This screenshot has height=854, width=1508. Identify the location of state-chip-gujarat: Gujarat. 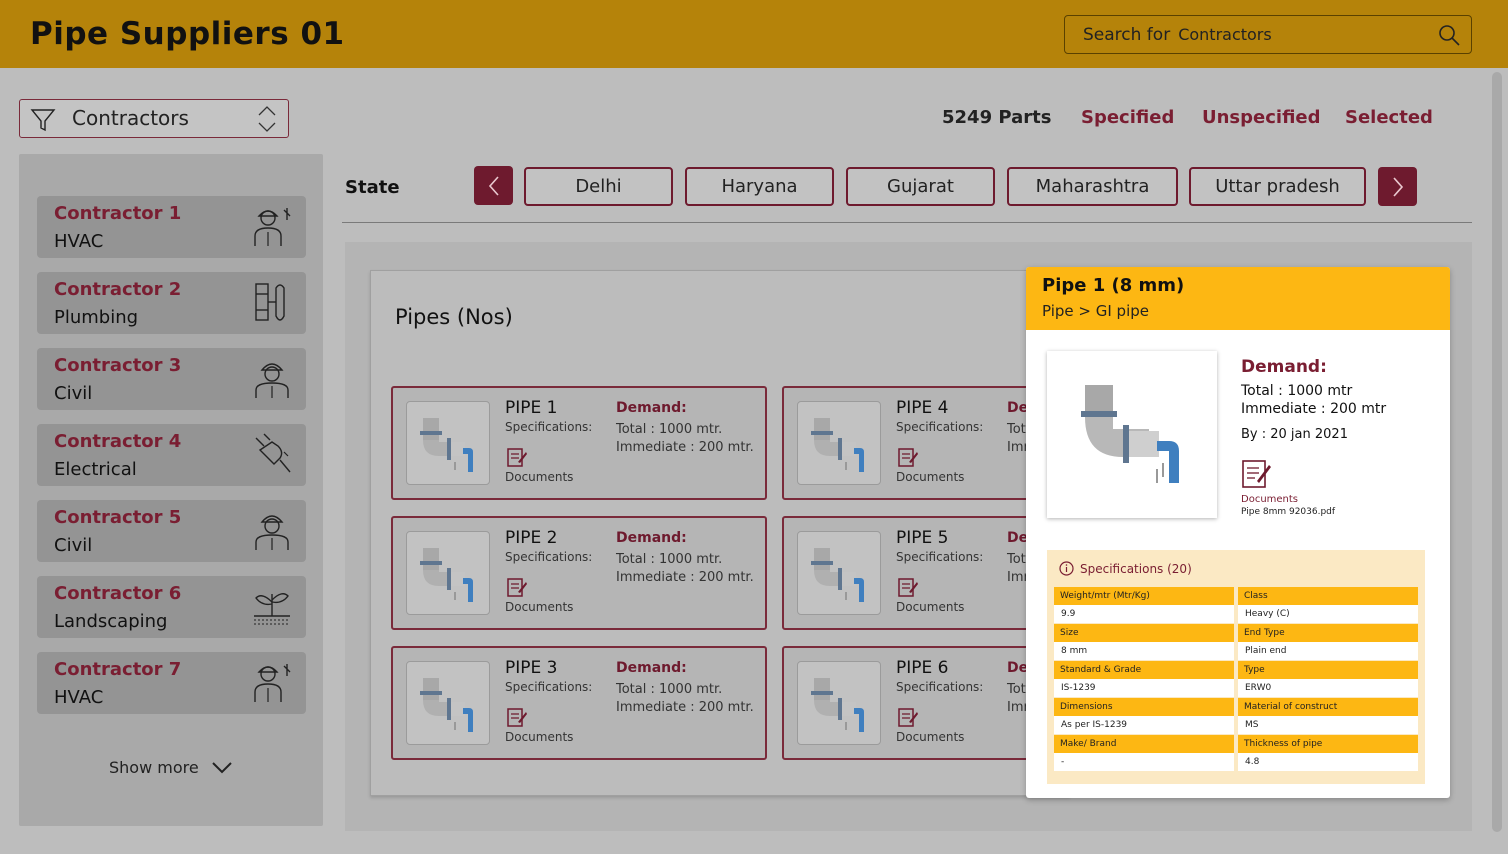
(920, 186).